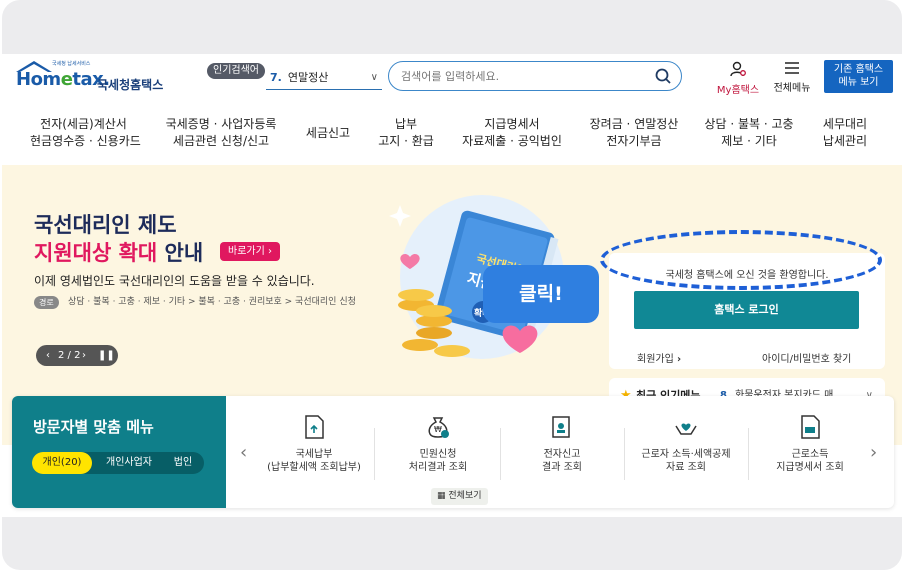  Describe the element at coordinates (106, 355) in the screenshot. I see `pause-icon: ❚❚` at that location.